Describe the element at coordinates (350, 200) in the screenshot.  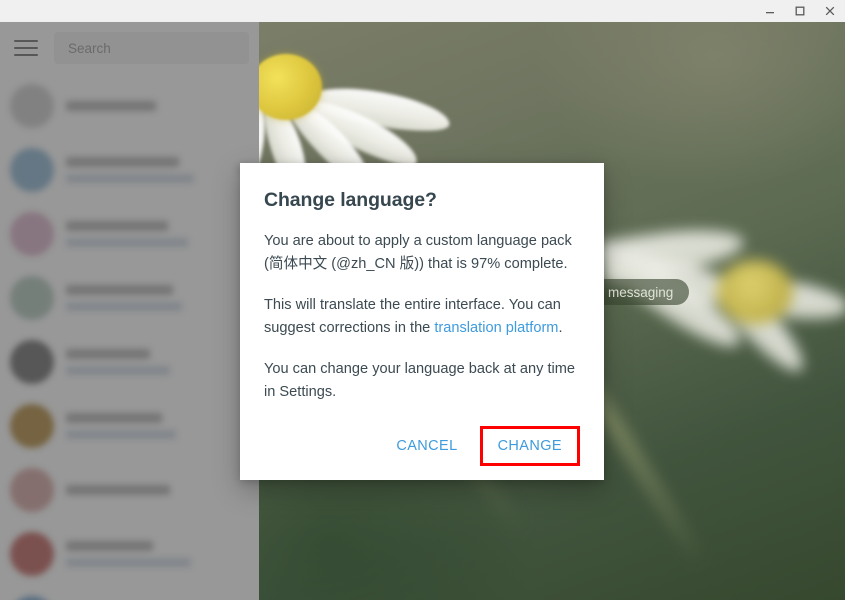
I see `dialog-title: Change language?` at that location.